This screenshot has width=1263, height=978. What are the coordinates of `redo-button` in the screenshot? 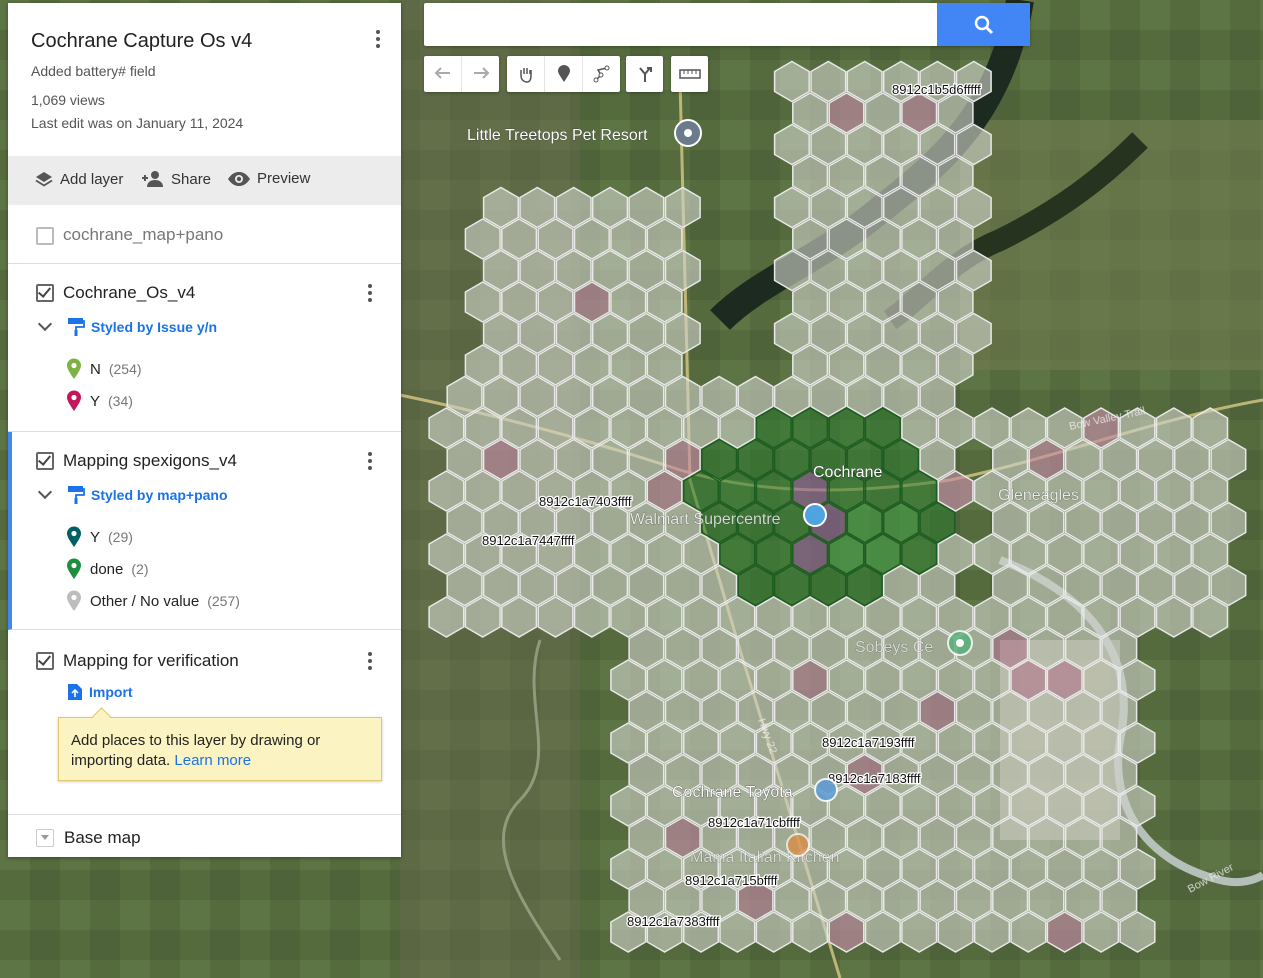 It's located at (480, 74).